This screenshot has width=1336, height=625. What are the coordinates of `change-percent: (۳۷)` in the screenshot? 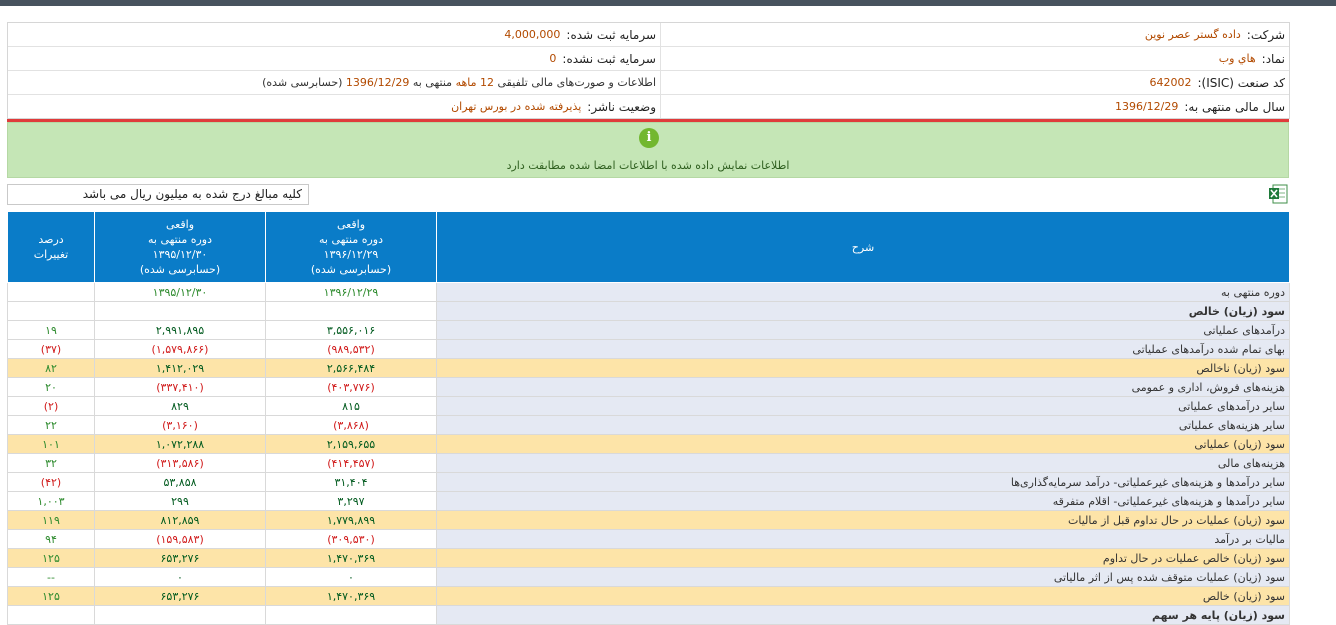 It's located at (51, 349).